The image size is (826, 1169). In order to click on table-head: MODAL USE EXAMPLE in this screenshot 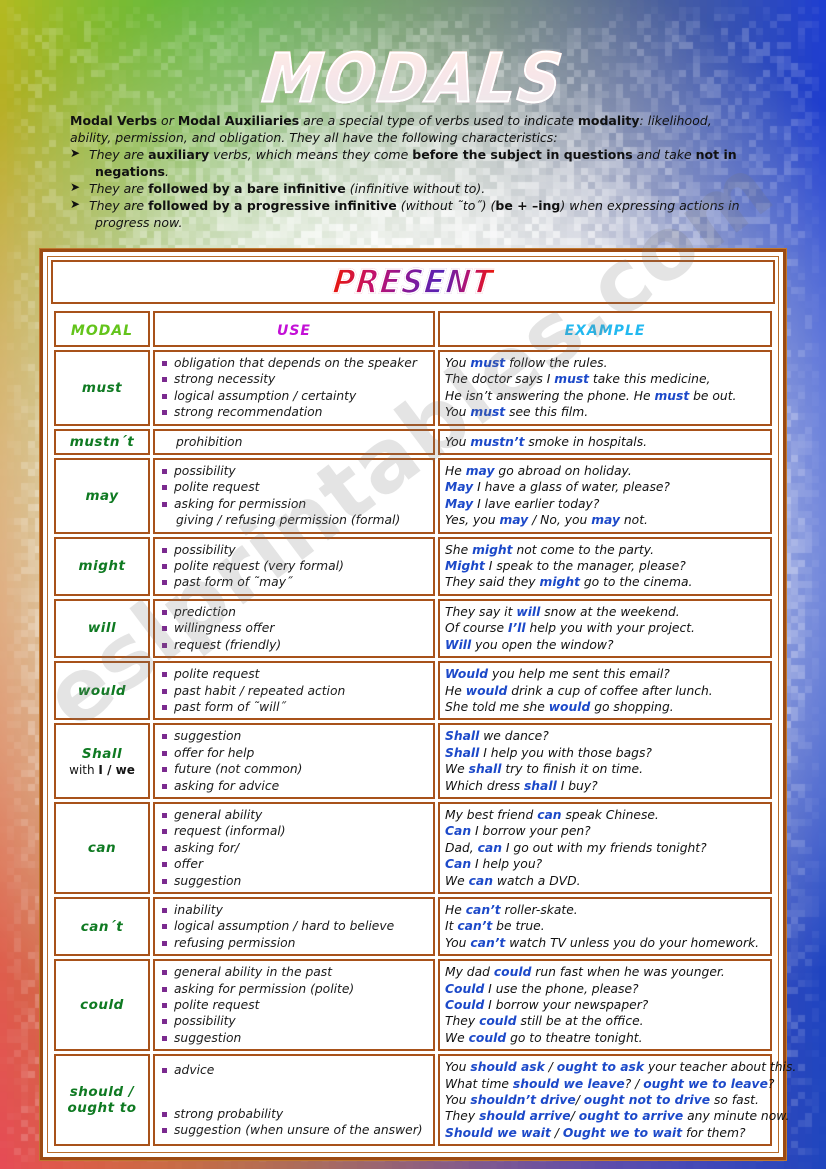, I will do `click(413, 329)`.